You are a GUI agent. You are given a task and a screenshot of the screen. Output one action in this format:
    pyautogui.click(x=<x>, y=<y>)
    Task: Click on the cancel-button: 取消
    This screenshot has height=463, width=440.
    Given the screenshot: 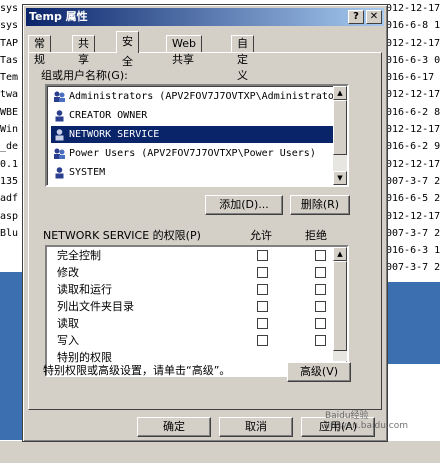 What is the action you would take?
    pyautogui.click(x=256, y=427)
    